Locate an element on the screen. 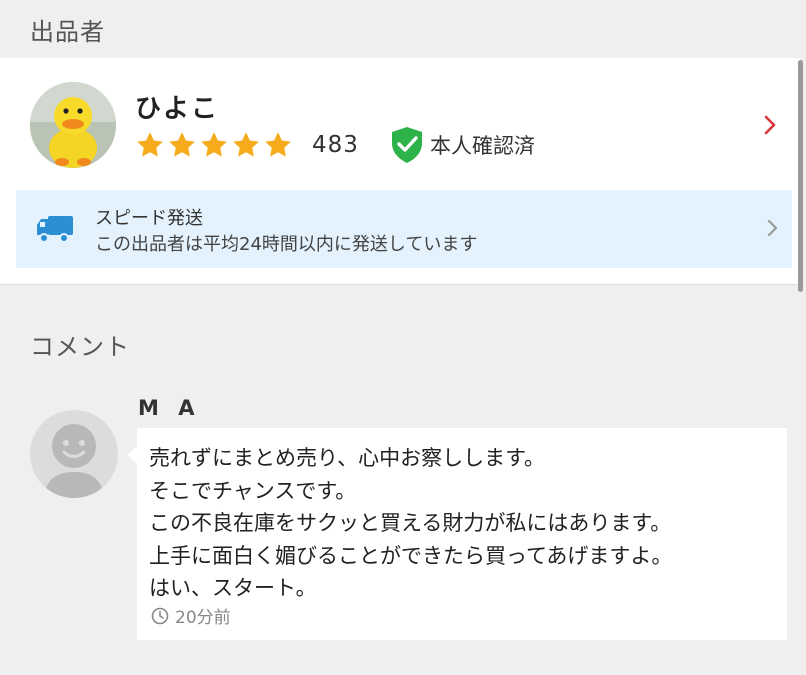 The width and height of the screenshot is (806, 675). shield-check-icon is located at coordinates (407, 145).